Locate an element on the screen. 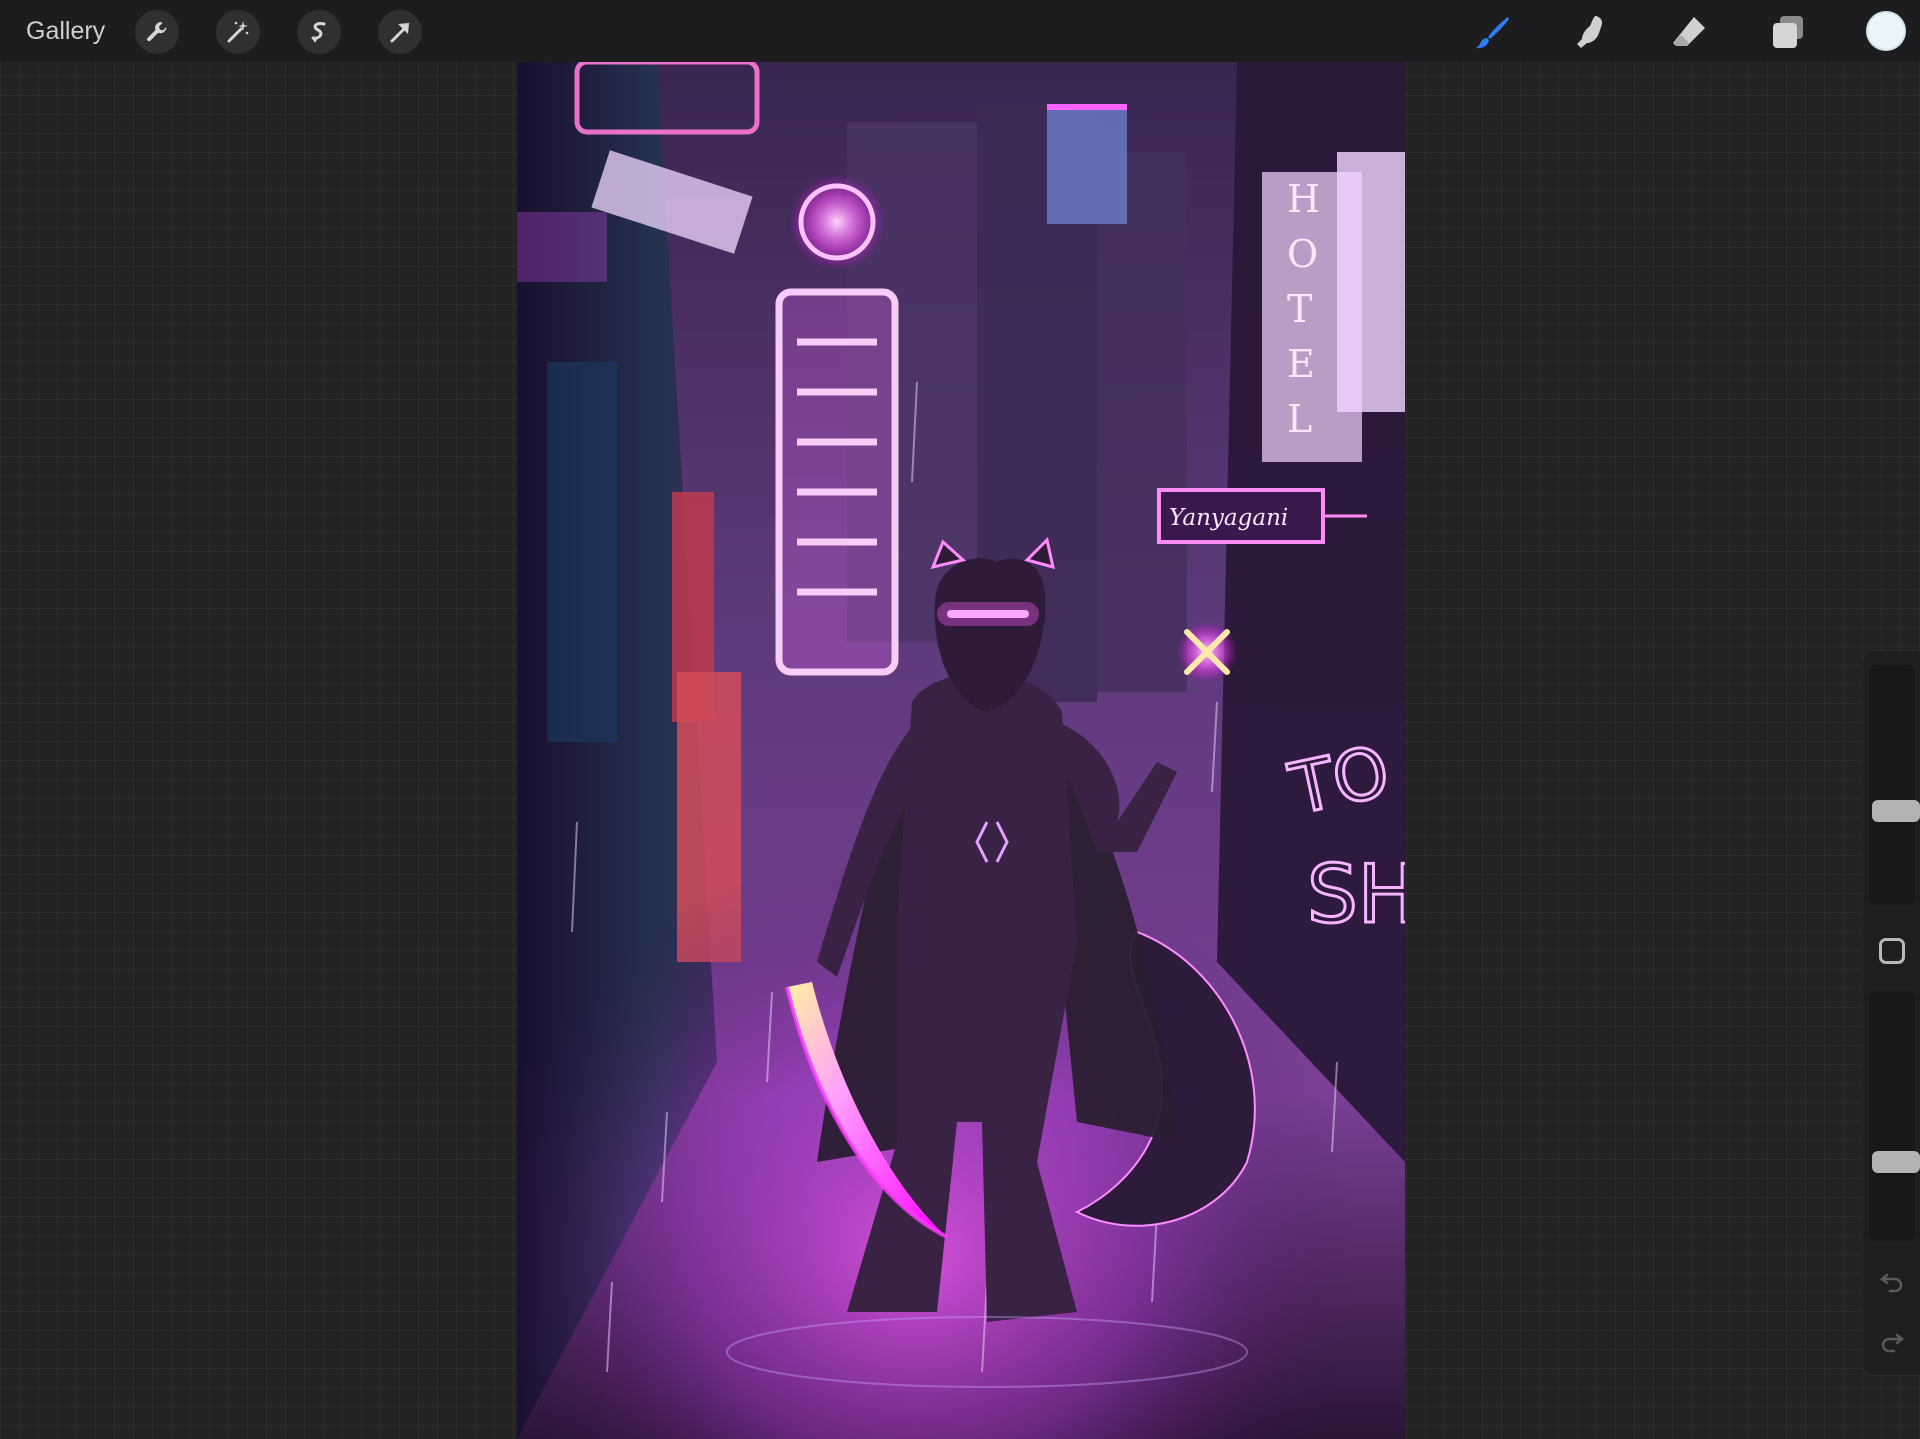 Image resolution: width=1920 pixels, height=1439 pixels. selection-icon is located at coordinates (318, 32).